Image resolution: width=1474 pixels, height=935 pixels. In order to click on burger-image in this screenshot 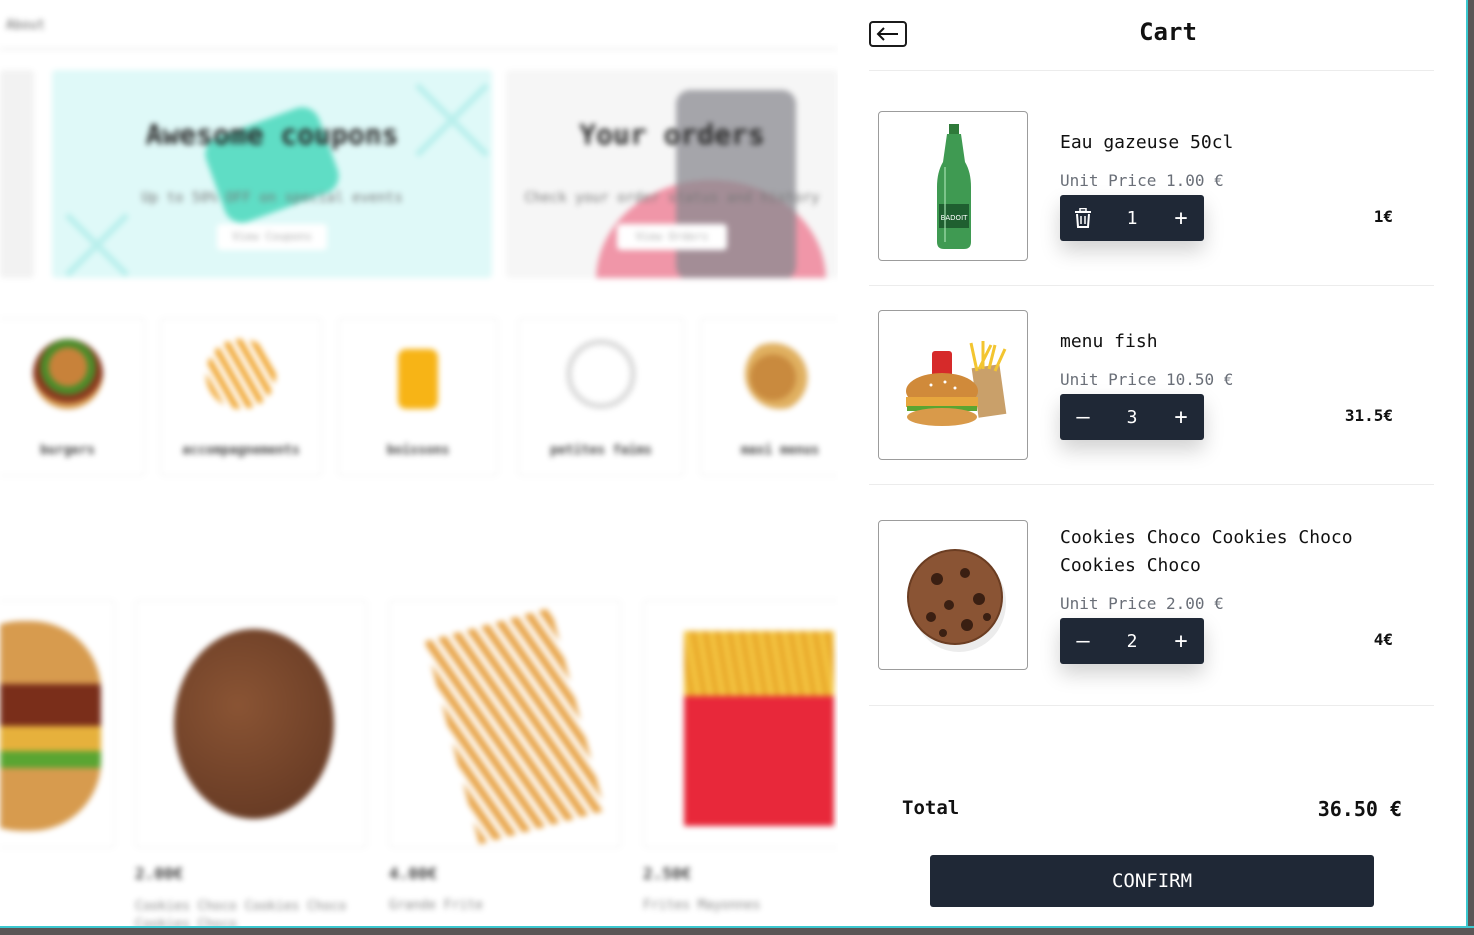, I will do `click(50, 726)`.